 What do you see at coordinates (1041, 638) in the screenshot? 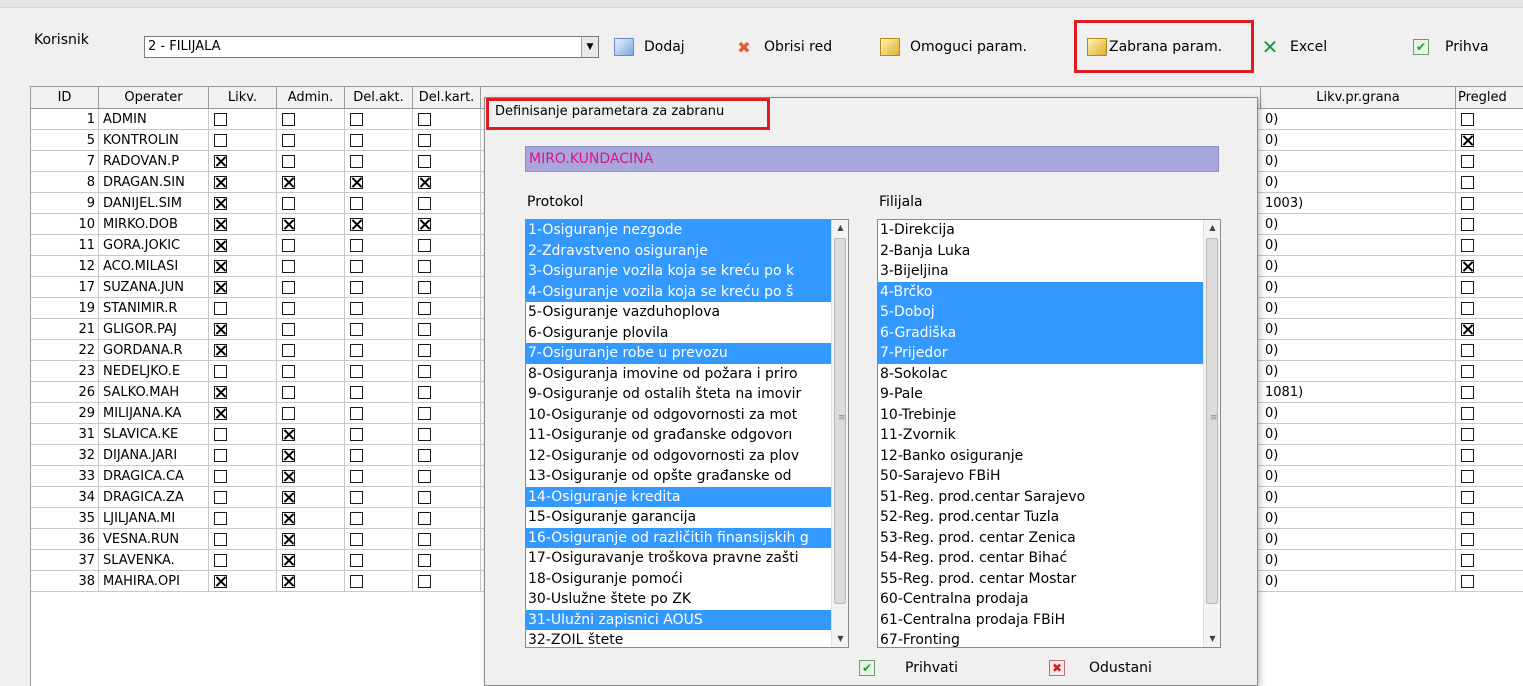
I see `list-item: 67-Fronting` at bounding box center [1041, 638].